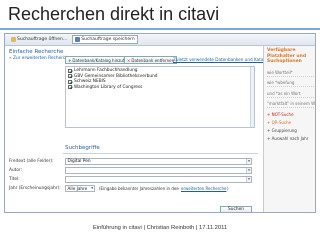 The width and height of the screenshot is (320, 240). Describe the element at coordinates (236, 209) in the screenshot. I see `search-button: Suchen` at that location.